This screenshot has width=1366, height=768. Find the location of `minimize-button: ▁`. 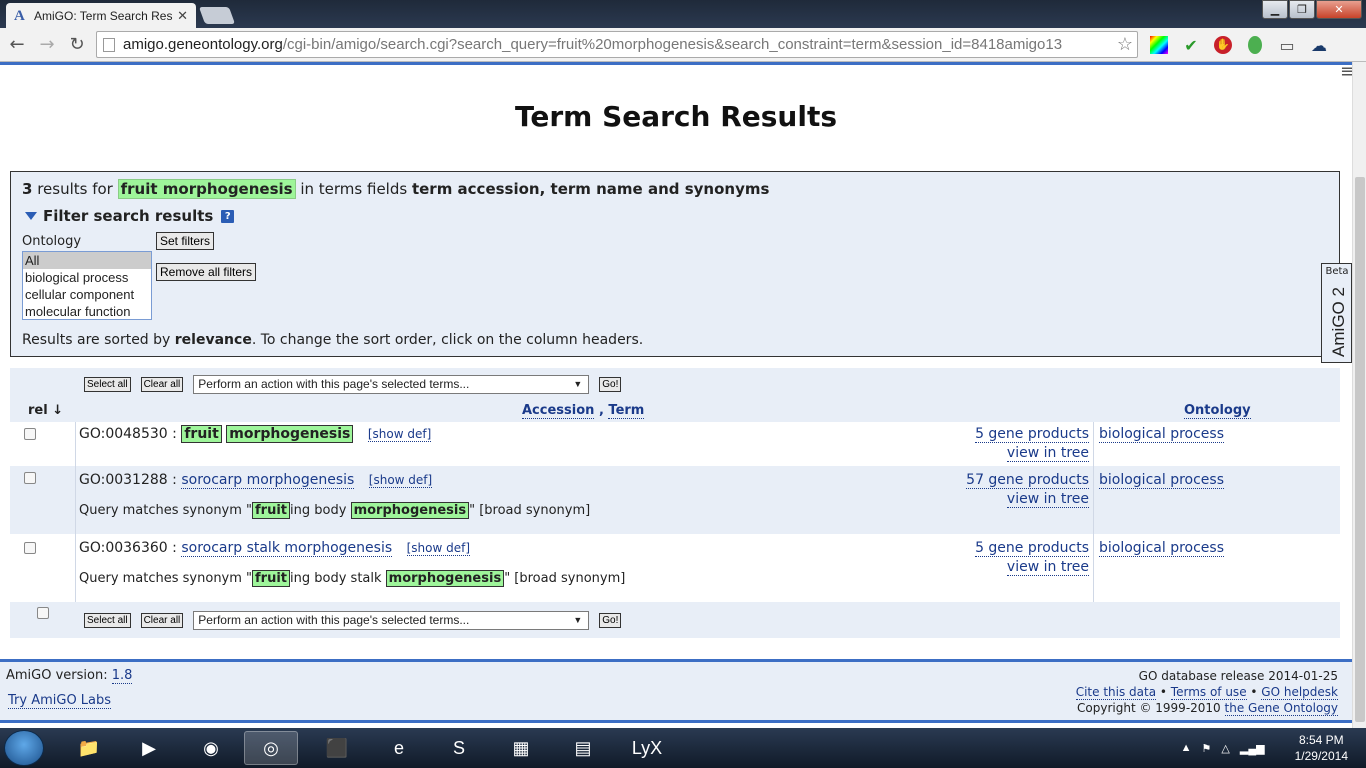

minimize-button: ▁ is located at coordinates (1275, 9).